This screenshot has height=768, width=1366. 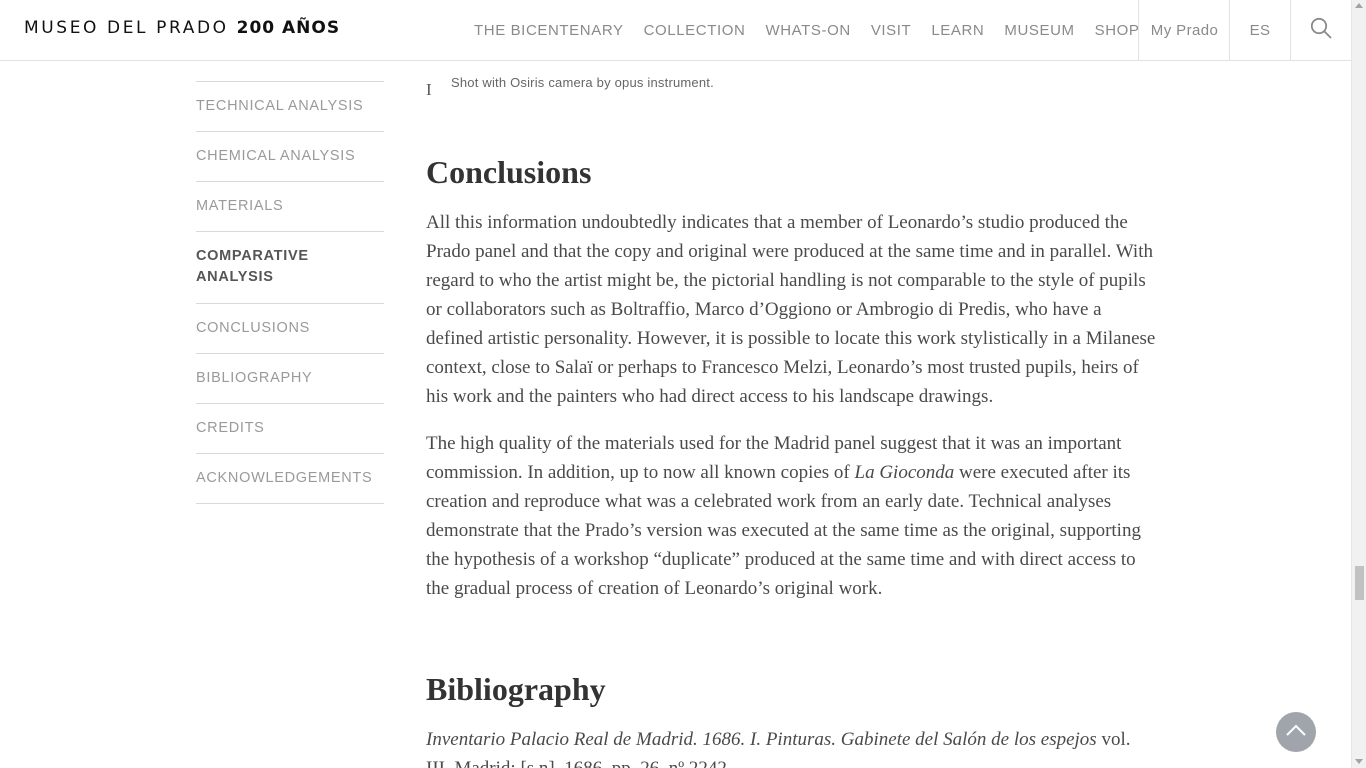 I want to click on site-logo: MUSEO DEL PRADO 200 AÑOS, so click(x=182, y=28).